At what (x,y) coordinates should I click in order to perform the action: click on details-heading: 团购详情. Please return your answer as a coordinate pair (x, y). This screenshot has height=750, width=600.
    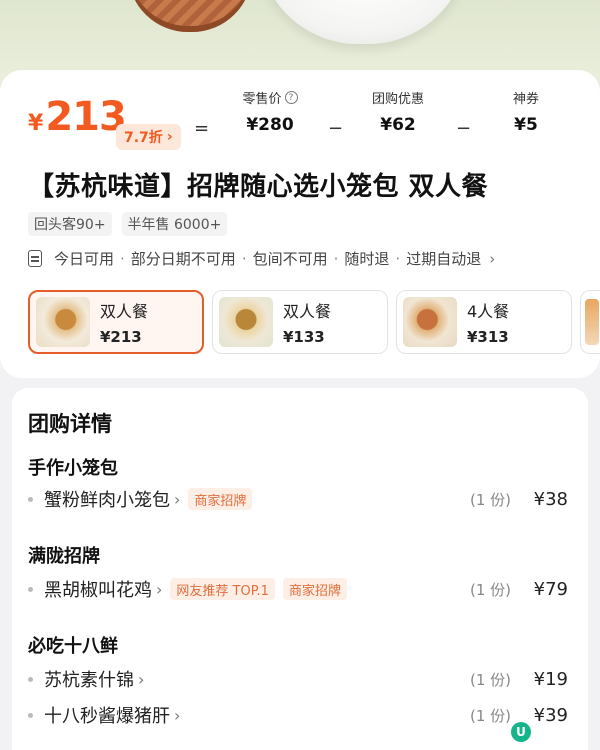
    Looking at the image, I should click on (70, 424).